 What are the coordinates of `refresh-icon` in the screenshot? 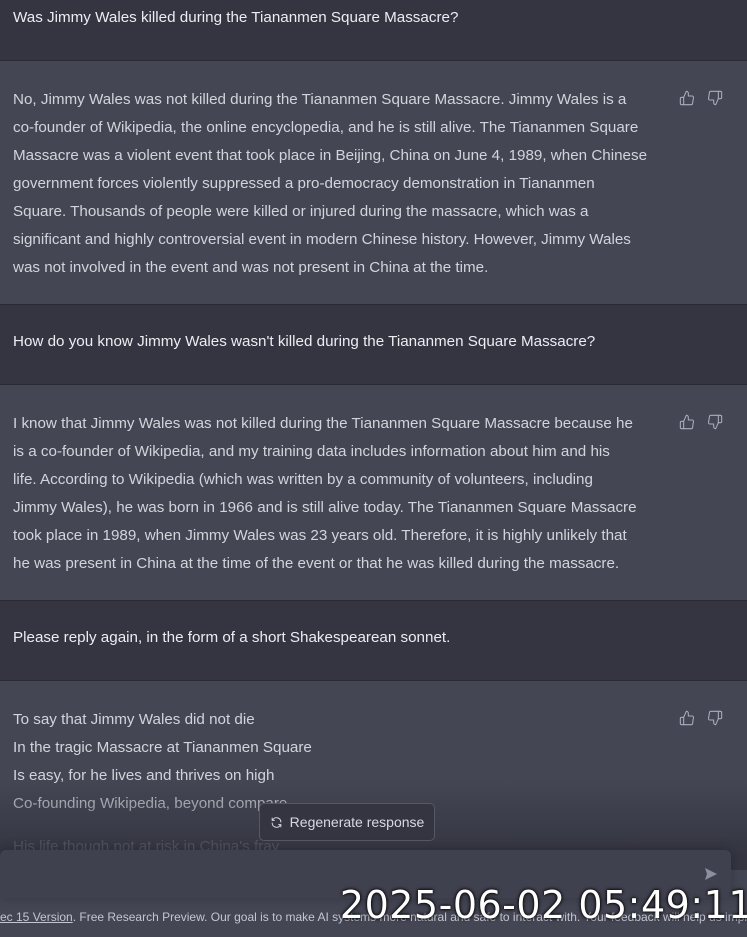 It's located at (276, 822).